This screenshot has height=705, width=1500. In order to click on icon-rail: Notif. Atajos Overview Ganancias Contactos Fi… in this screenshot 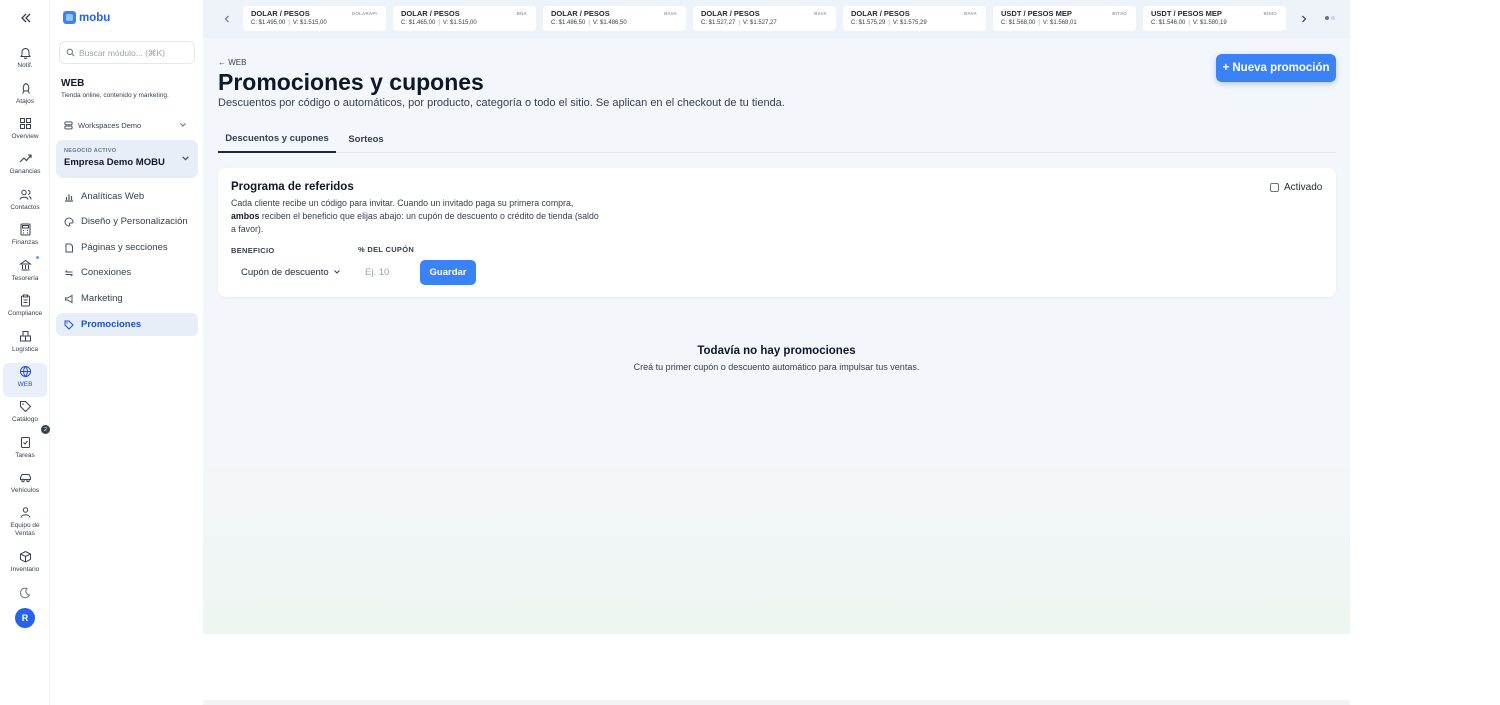, I will do `click(25, 352)`.